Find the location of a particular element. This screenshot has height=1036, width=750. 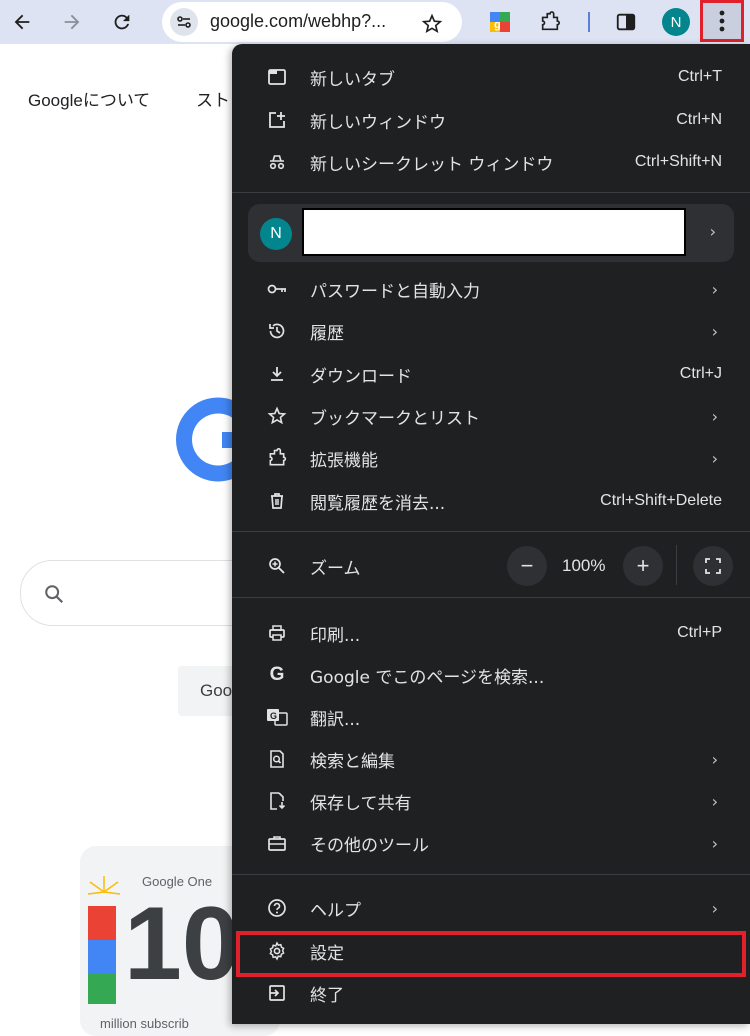

download-icon is located at coordinates (277, 374).